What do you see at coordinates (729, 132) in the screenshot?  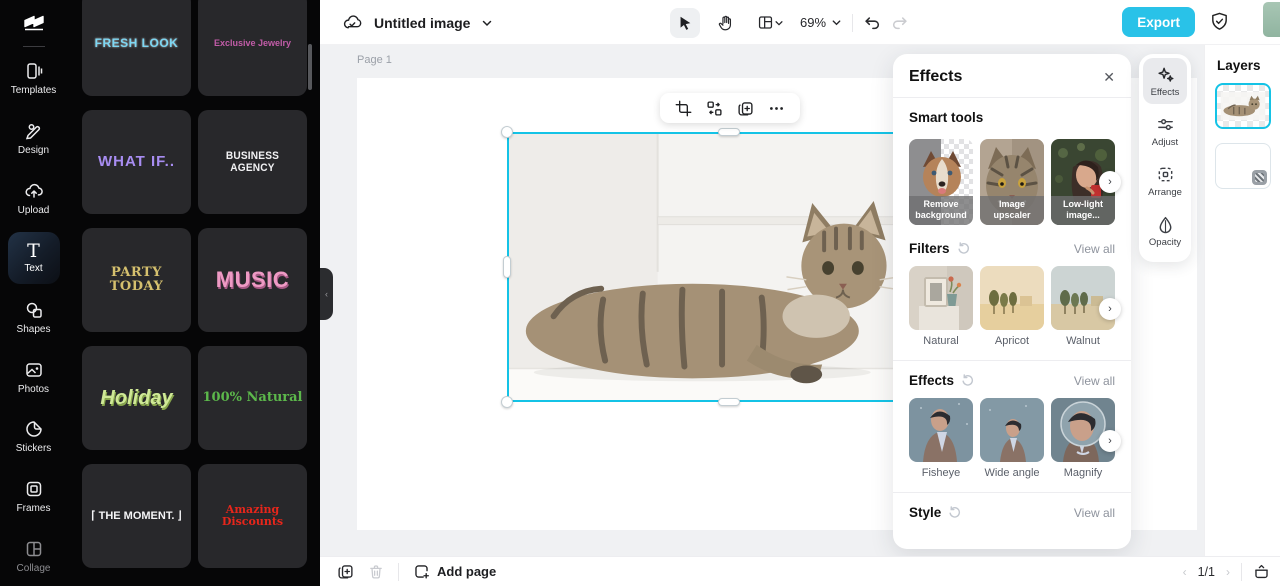 I see `resize-handle-top` at bounding box center [729, 132].